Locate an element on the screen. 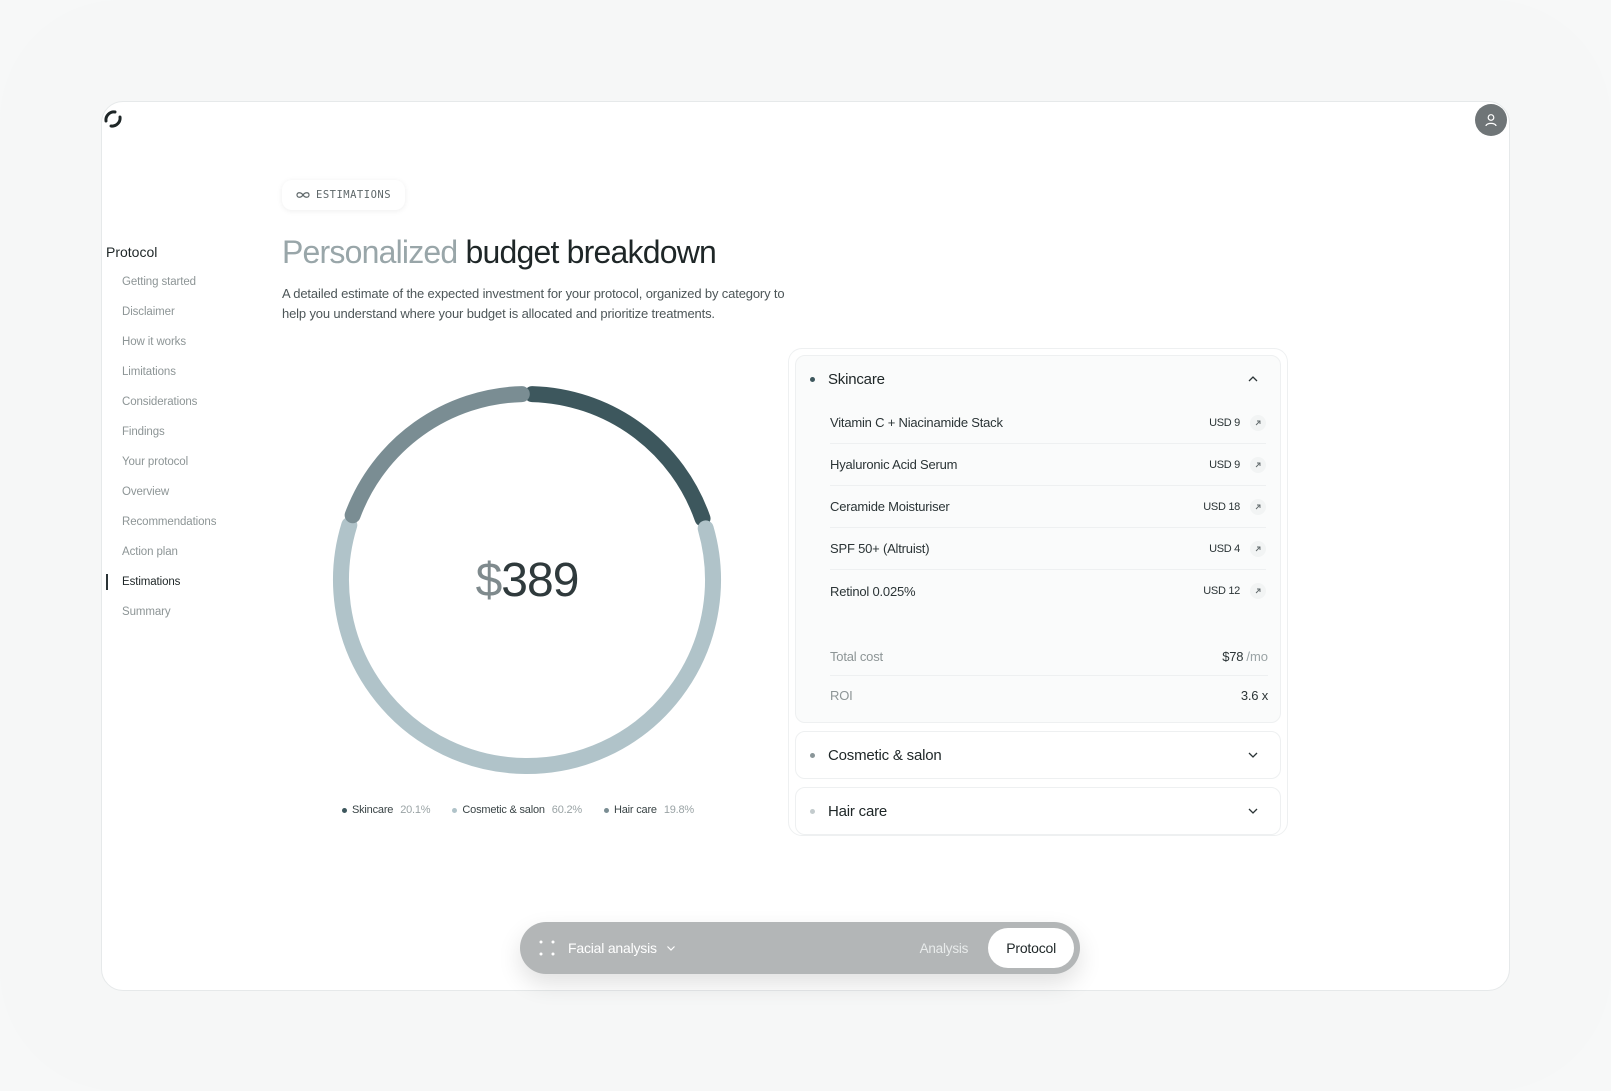  accordion-header: Cosmetic & salon is located at coordinates (1038, 755).